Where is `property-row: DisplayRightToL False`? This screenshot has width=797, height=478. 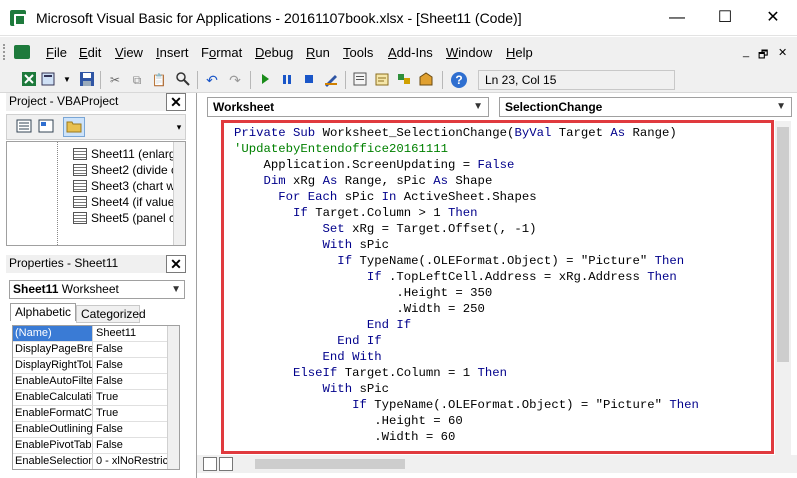 property-row: DisplayRightToL False is located at coordinates (96, 366).